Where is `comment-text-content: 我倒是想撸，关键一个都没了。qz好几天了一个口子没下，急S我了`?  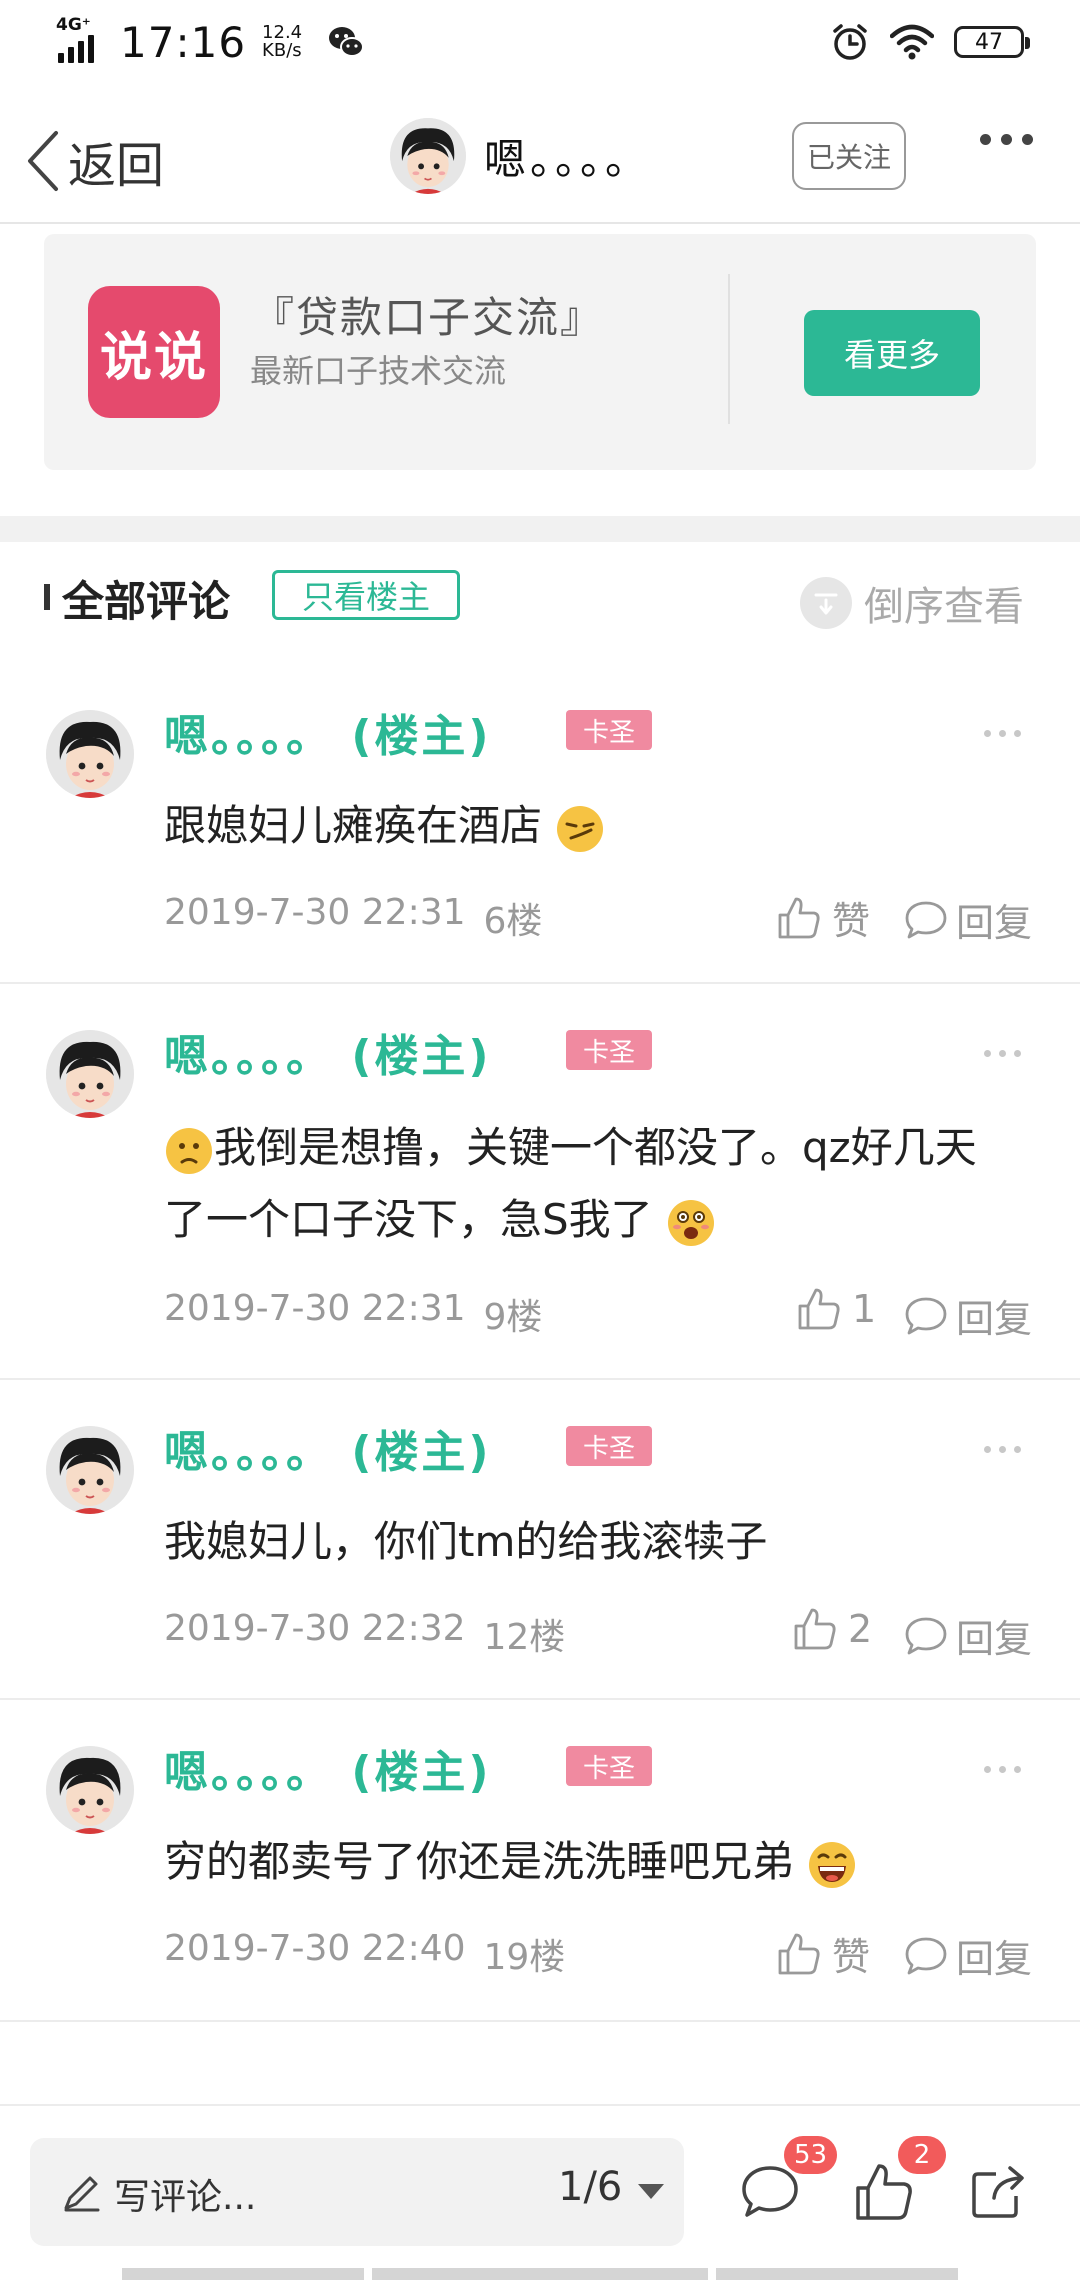
comment-text-content: 我倒是想撸，关键一个都没了。qz好几天了一个口子没下，急S我了 is located at coordinates (570, 1183).